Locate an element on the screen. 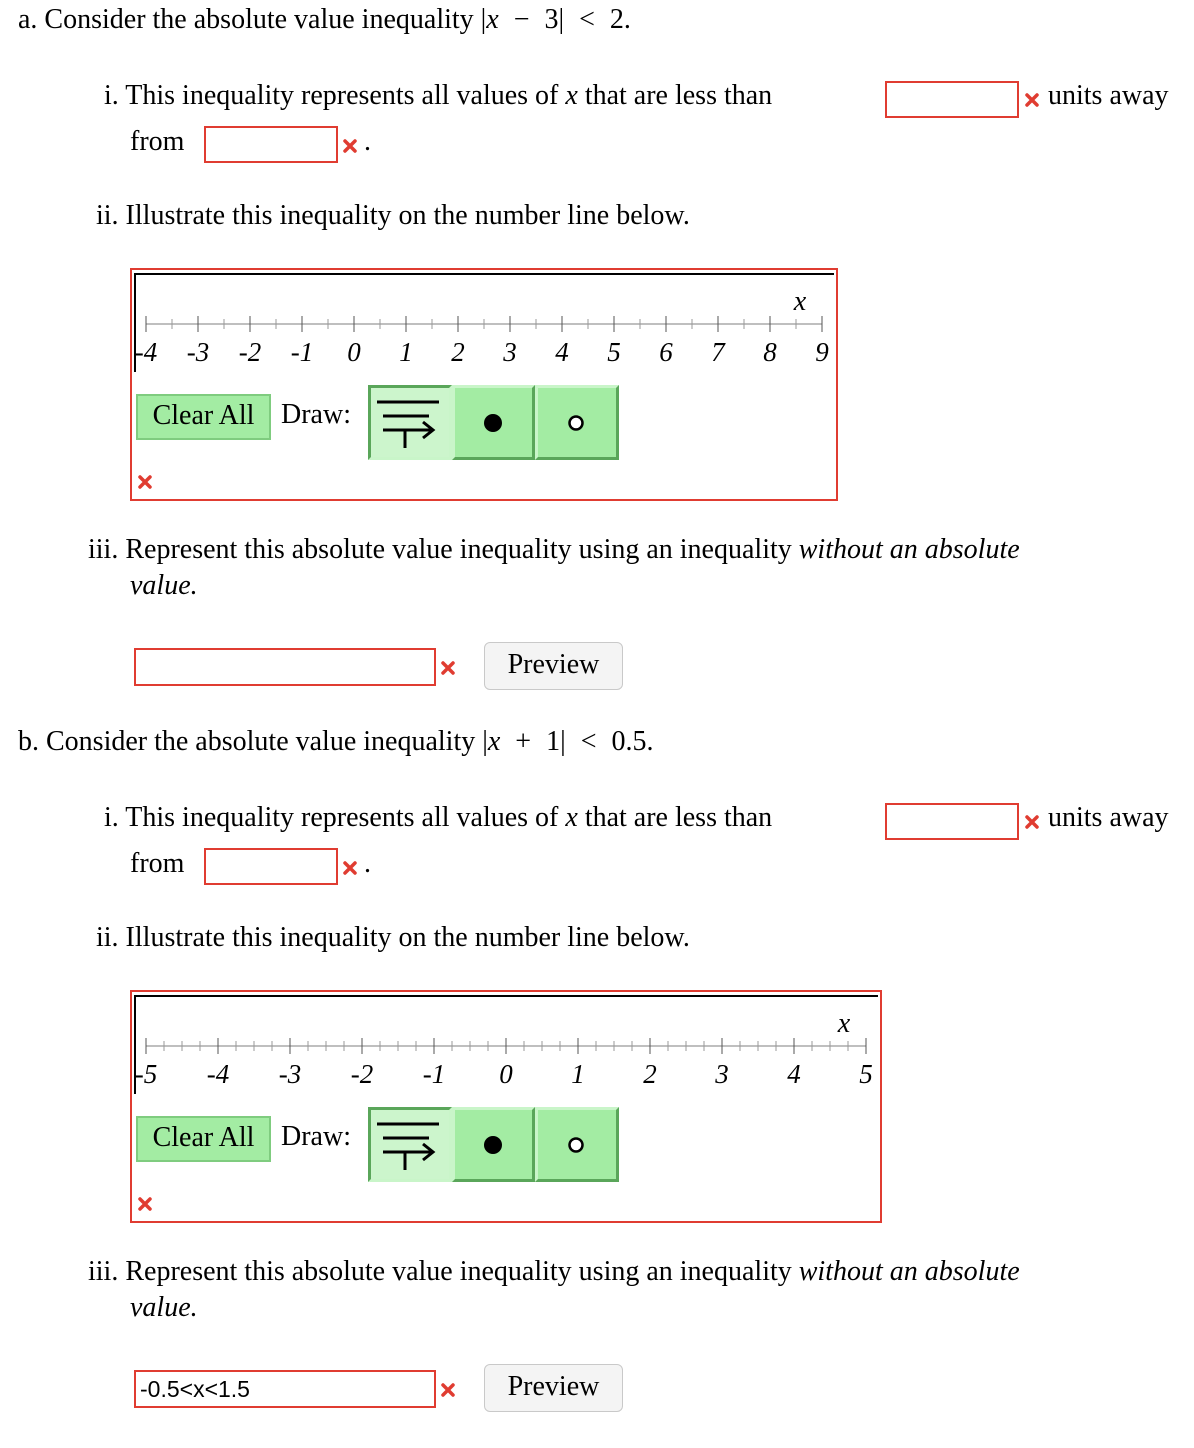  part-b-number-line: -5 -4 -3 -2 -1 0 1 2 3 4 5x is located at coordinates (506, 1044).